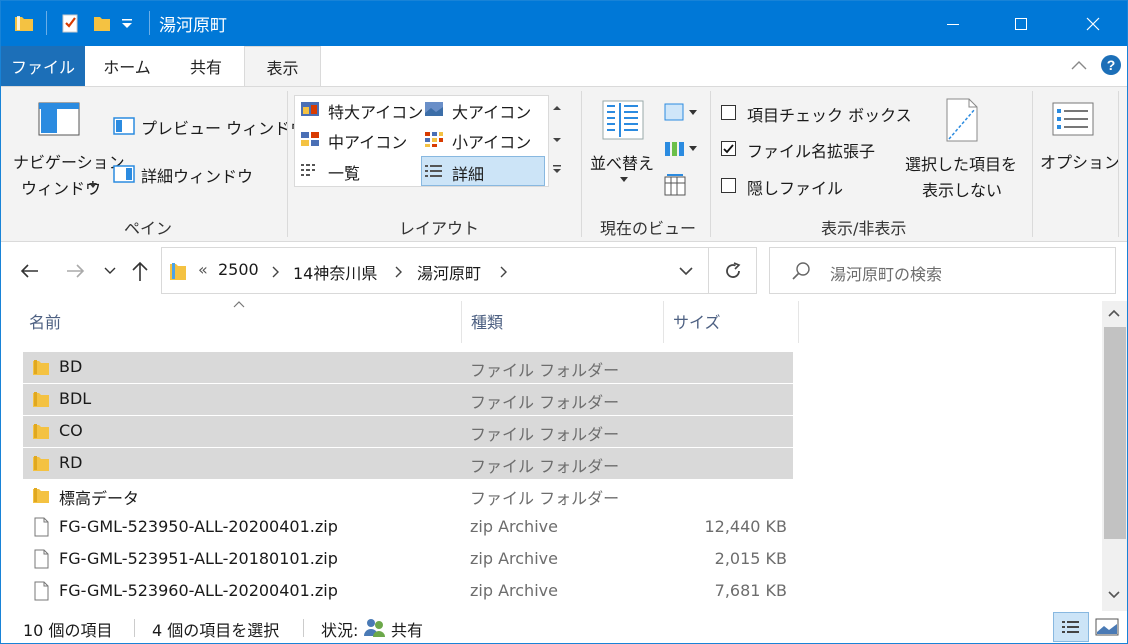 This screenshot has width=1128, height=644. I want to click on details-view-button, so click(1071, 627).